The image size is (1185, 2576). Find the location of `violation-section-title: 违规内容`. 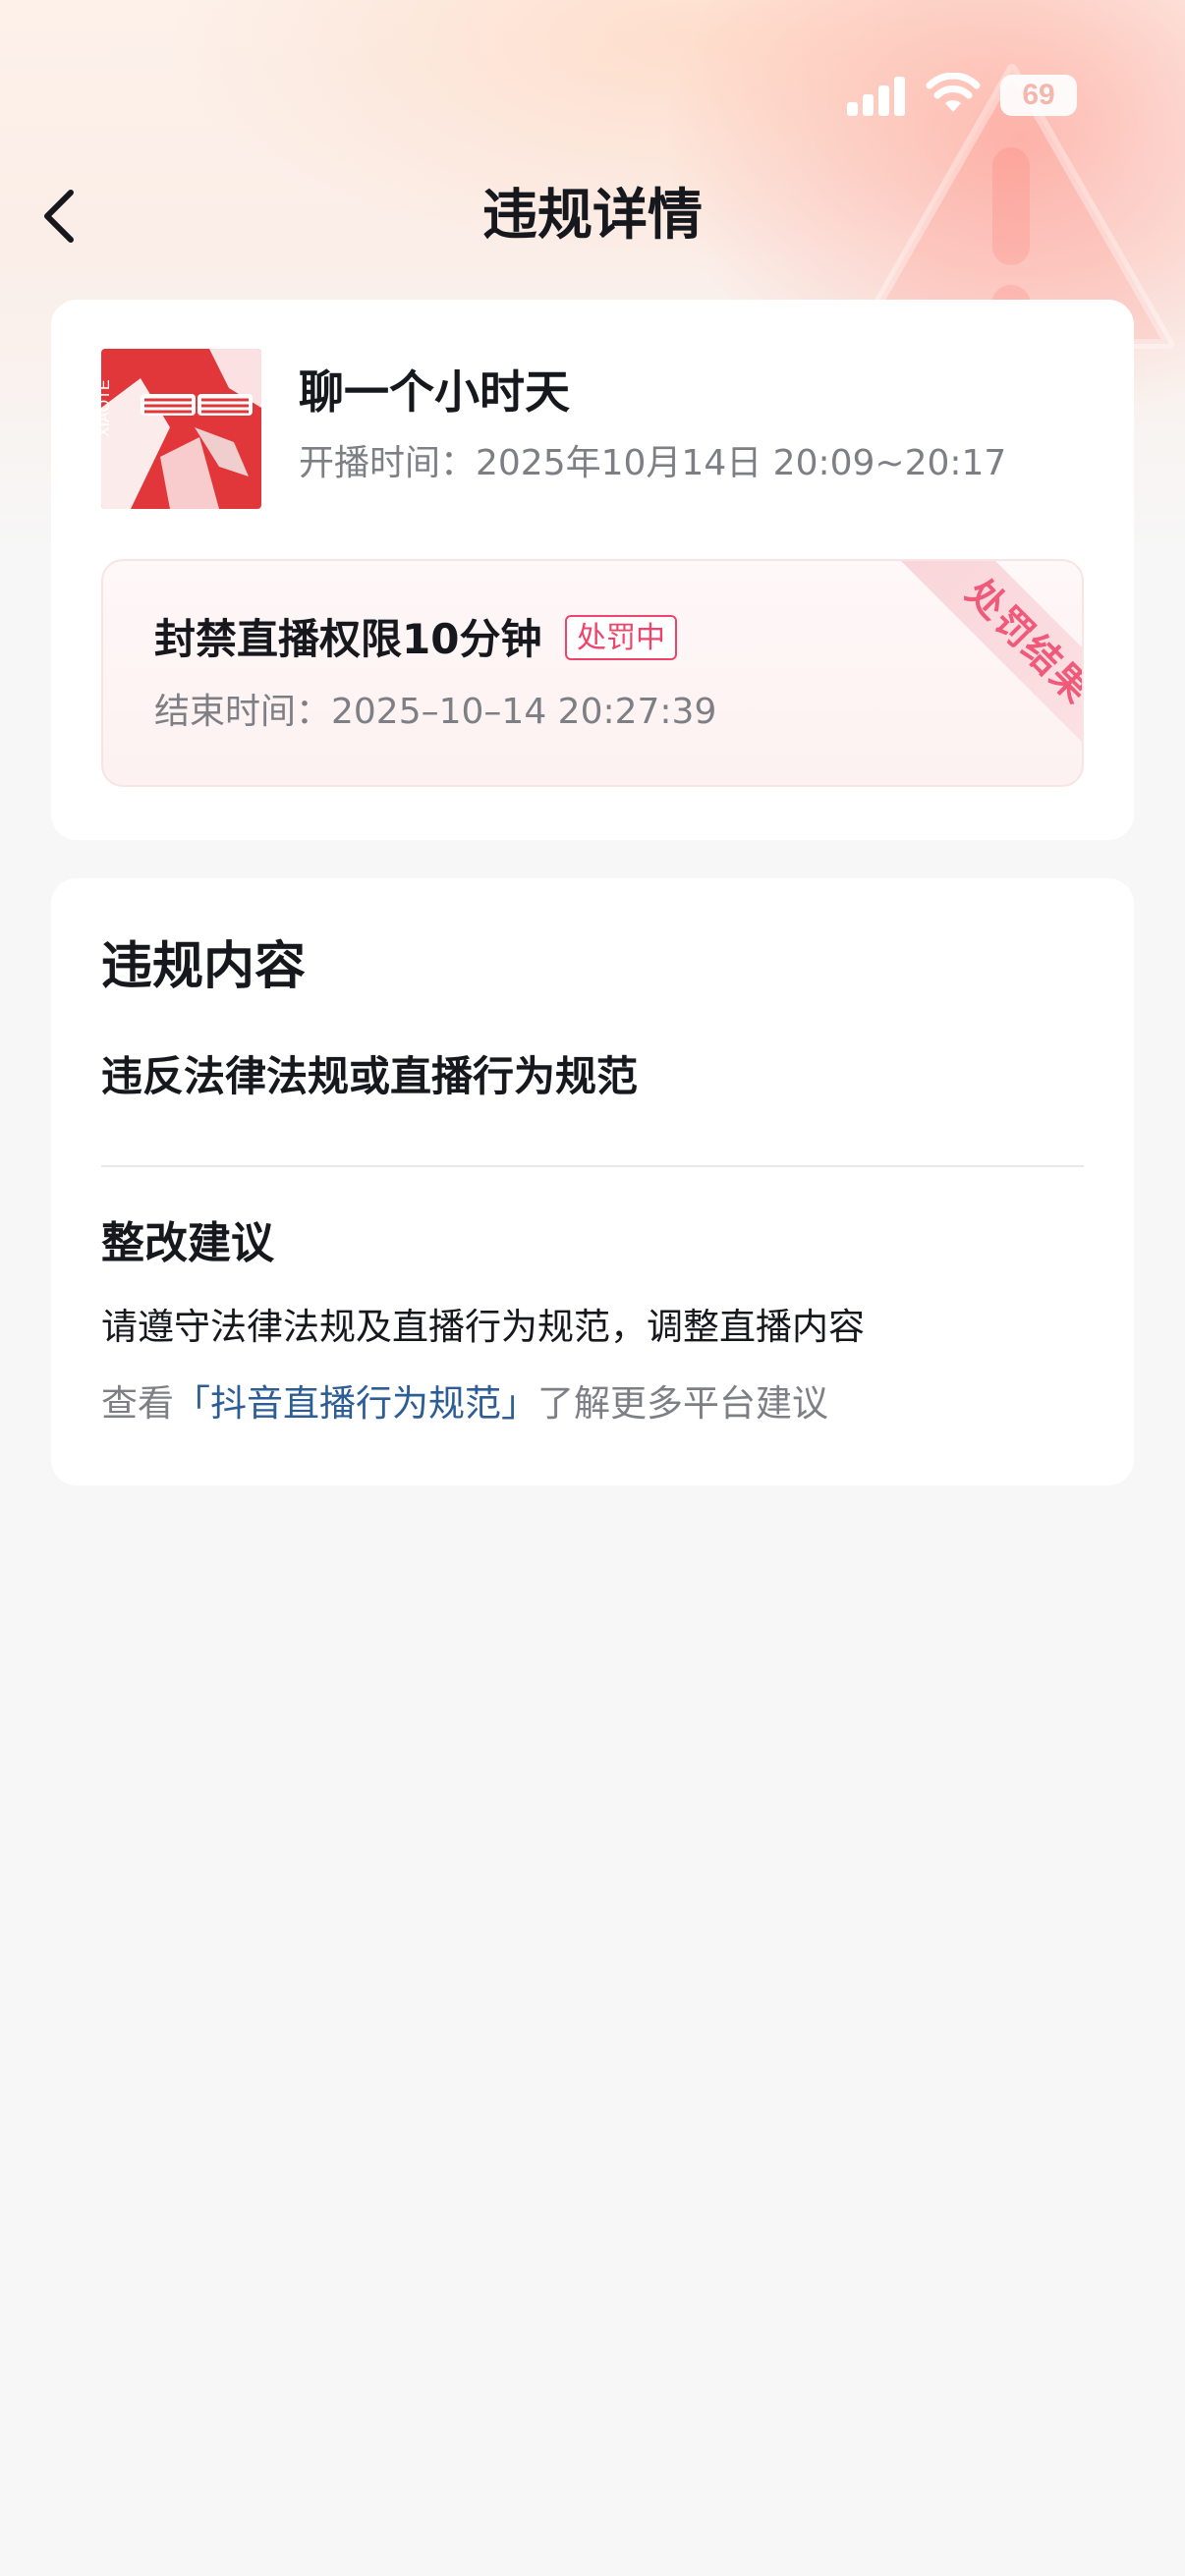

violation-section-title: 违规内容 is located at coordinates (204, 966).